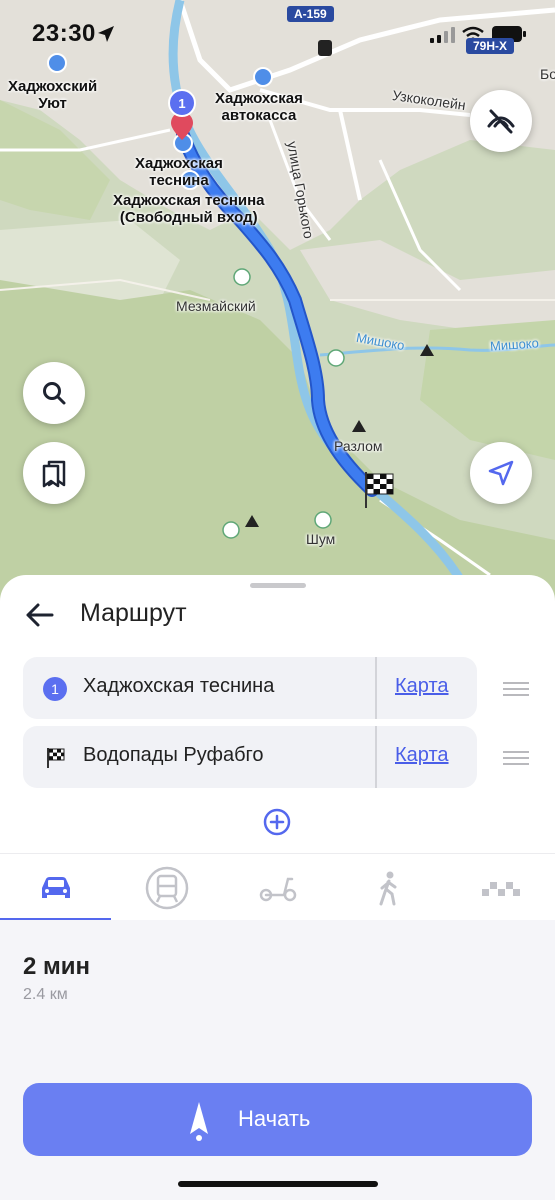  I want to click on search-button, so click(54, 393).